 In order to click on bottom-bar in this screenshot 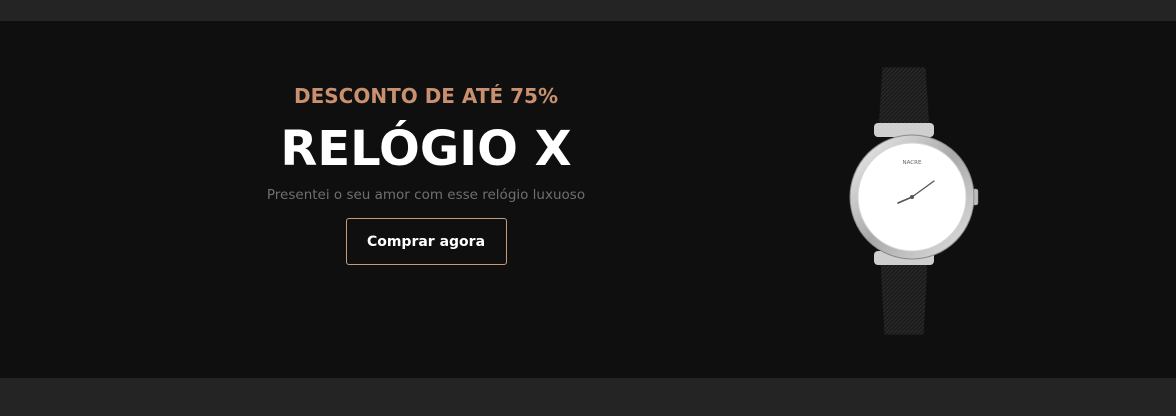, I will do `click(588, 397)`.